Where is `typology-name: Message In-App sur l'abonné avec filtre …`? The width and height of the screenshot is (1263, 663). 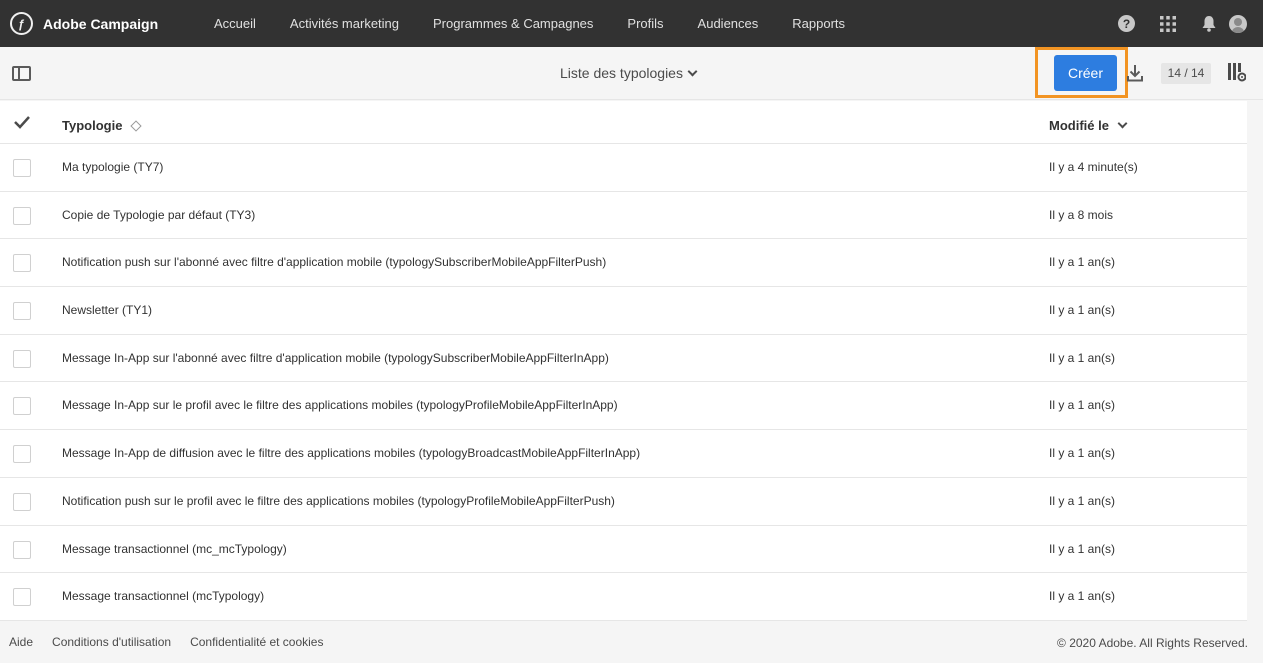
typology-name: Message In-App sur l'abonné avec filtre … is located at coordinates (335, 357).